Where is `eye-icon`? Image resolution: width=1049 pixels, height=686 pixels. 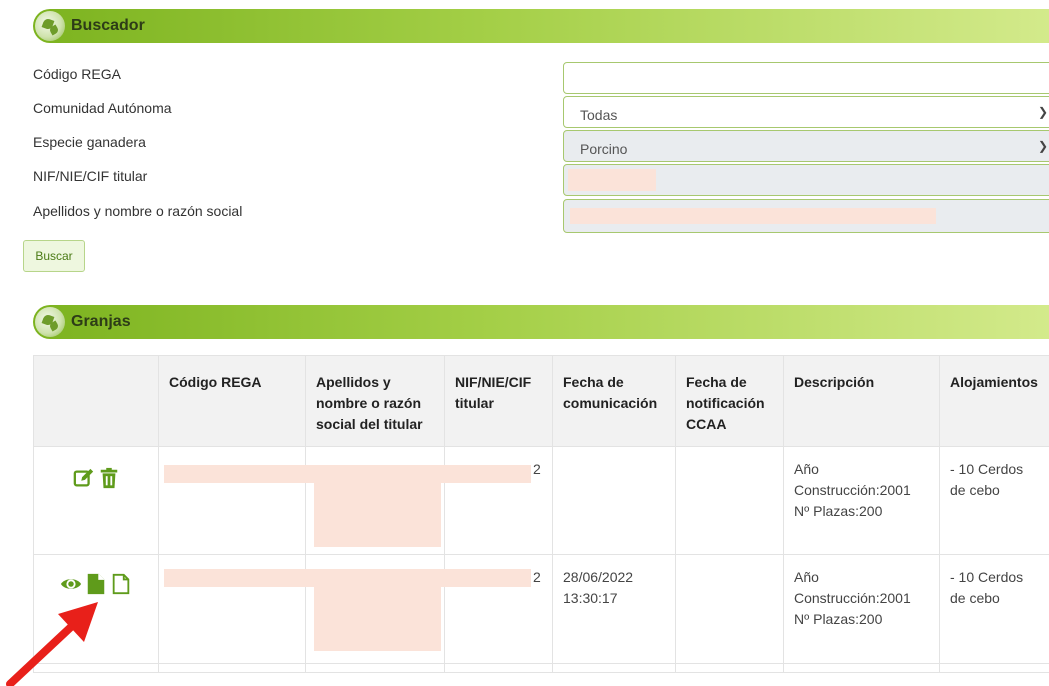 eye-icon is located at coordinates (71, 584).